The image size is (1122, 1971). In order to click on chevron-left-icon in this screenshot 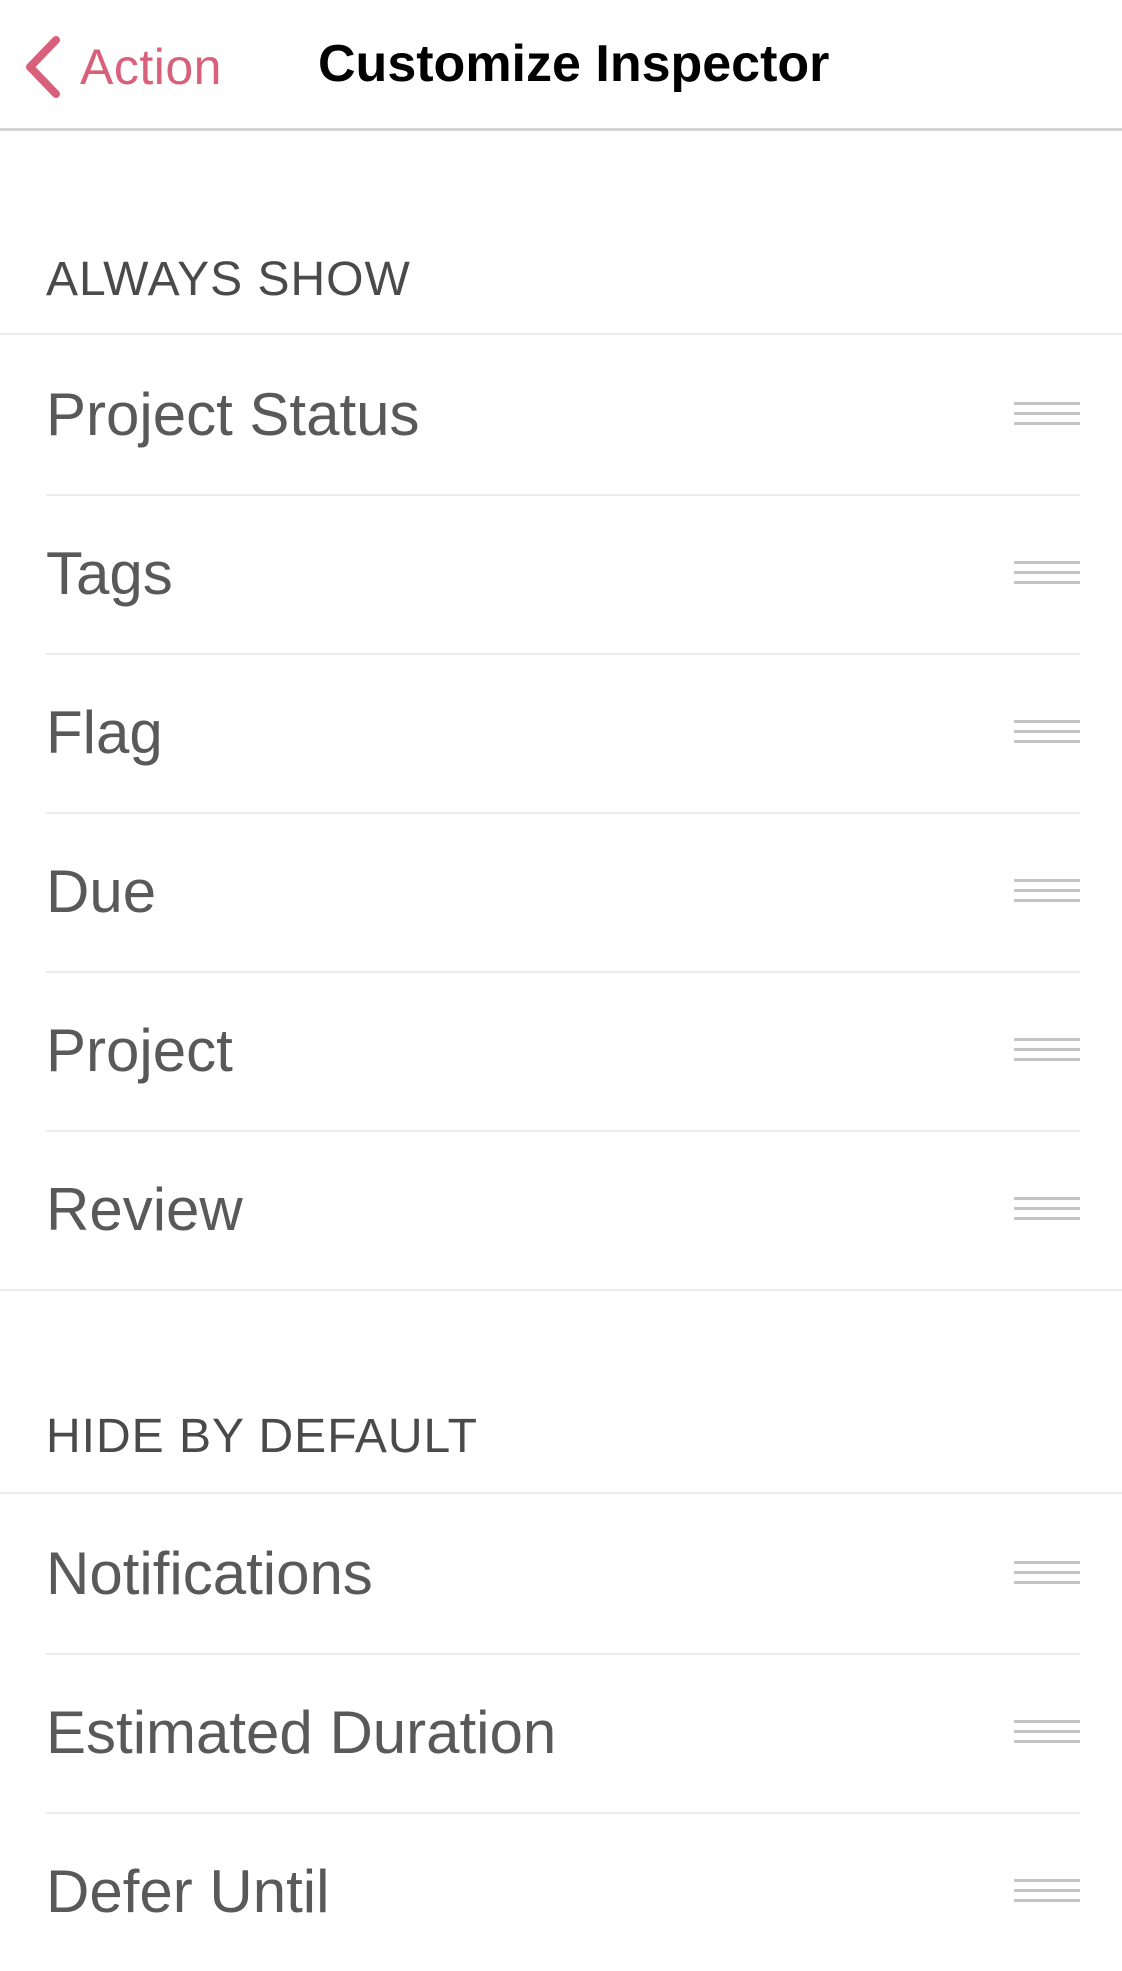, I will do `click(43, 67)`.